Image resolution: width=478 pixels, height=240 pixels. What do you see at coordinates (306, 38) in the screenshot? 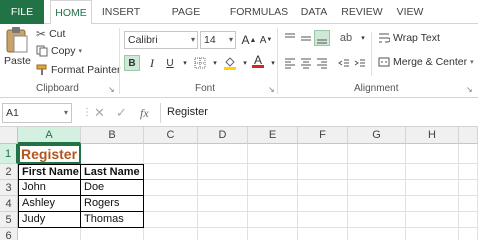
I see `align-middle-button` at bounding box center [306, 38].